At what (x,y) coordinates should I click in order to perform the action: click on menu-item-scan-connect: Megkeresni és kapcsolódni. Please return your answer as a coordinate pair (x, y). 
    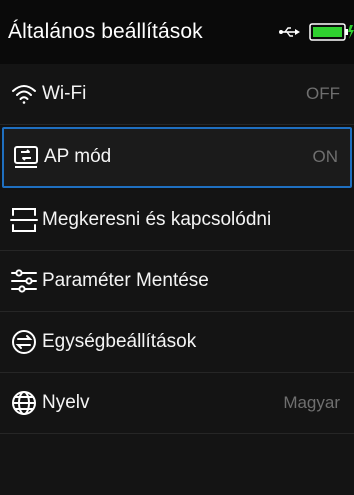
    Looking at the image, I should click on (177, 220).